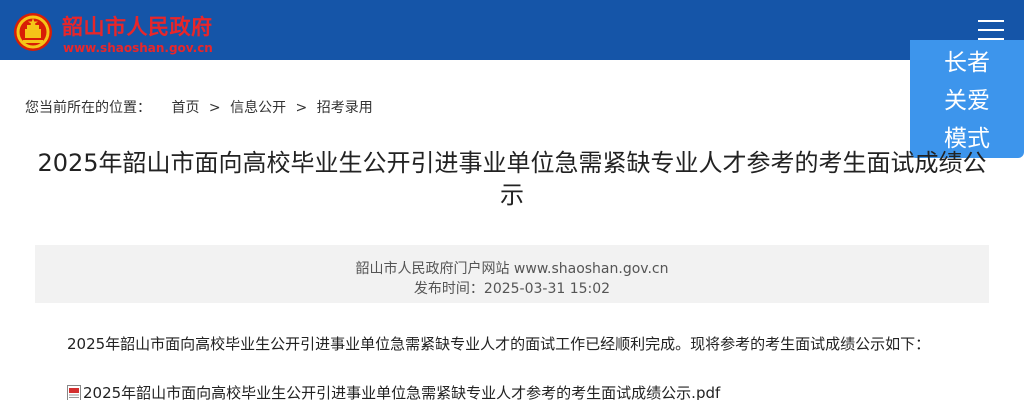  Describe the element at coordinates (137, 26) in the screenshot. I see `site-name: 韶山市人民政府` at that location.